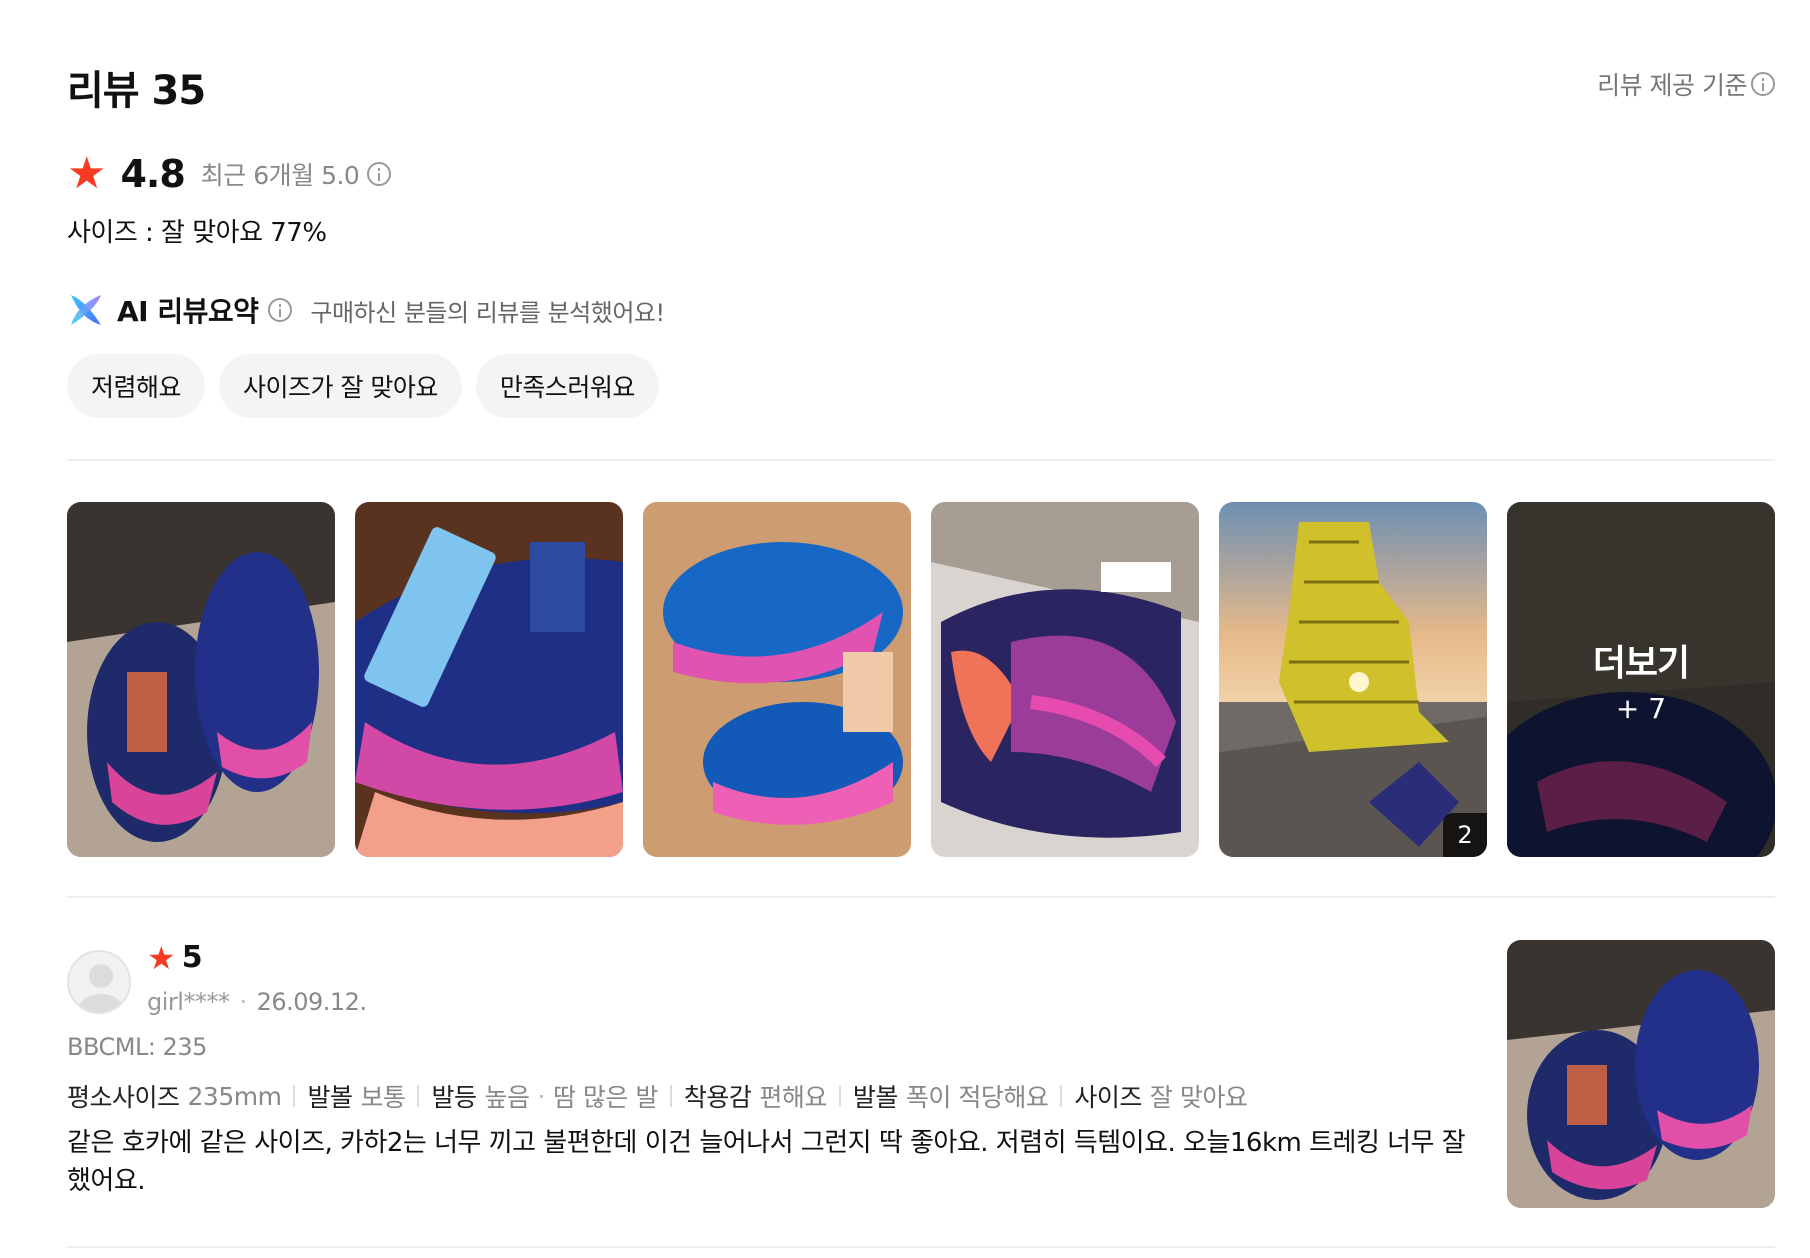  I want to click on keyword-chip: 저렴해요, so click(136, 386).